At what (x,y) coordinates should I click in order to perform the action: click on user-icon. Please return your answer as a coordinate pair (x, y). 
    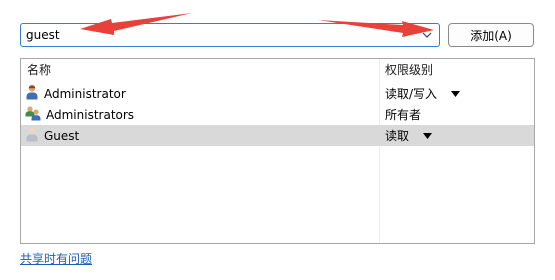
    Looking at the image, I should click on (32, 93).